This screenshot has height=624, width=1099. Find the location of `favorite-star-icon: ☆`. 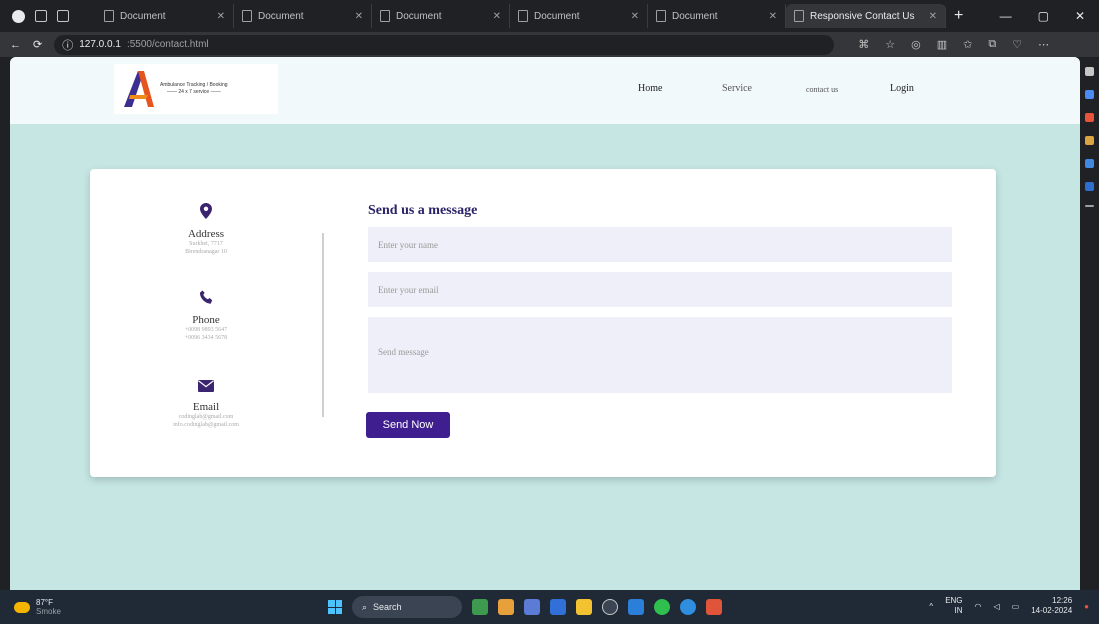

favorite-star-icon: ☆ is located at coordinates (890, 44).